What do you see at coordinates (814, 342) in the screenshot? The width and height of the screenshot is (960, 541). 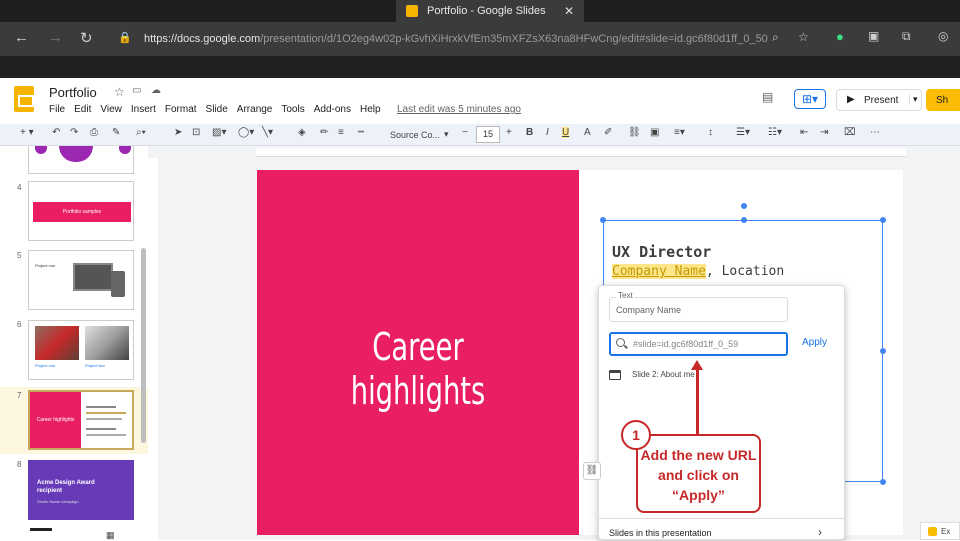 I see `apply-button: Apply` at bounding box center [814, 342].